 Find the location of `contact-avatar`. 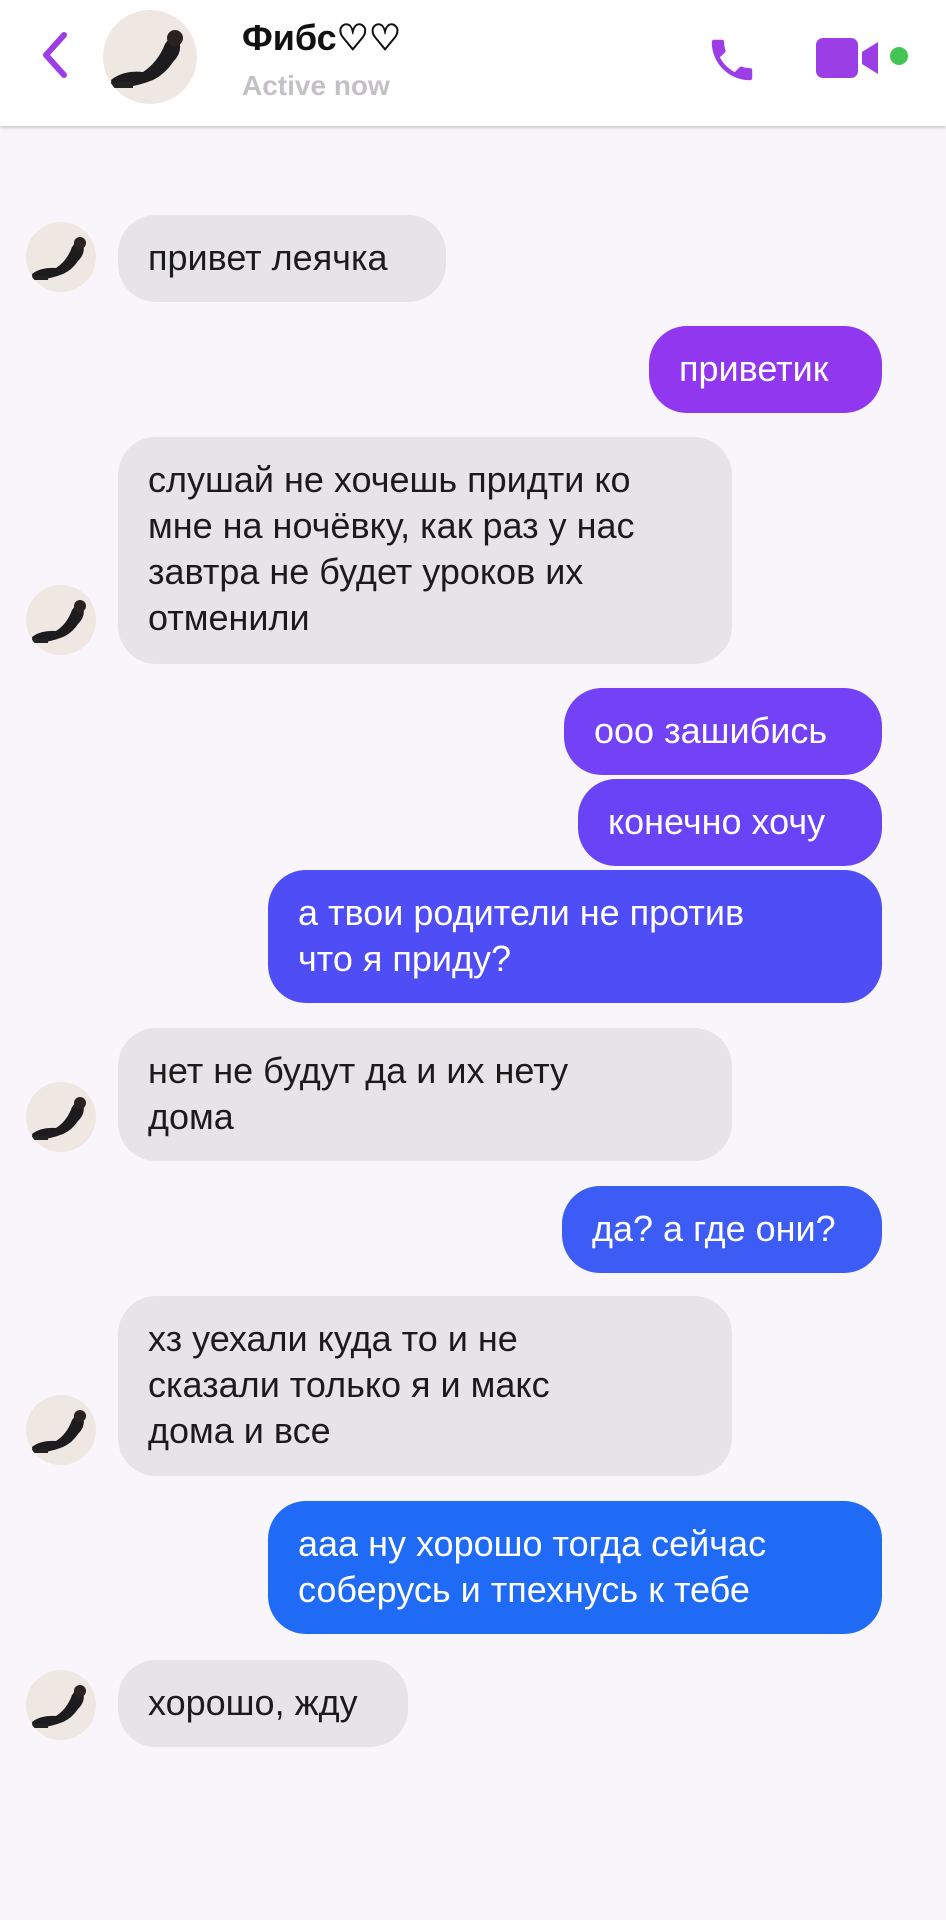

contact-avatar is located at coordinates (150, 57).